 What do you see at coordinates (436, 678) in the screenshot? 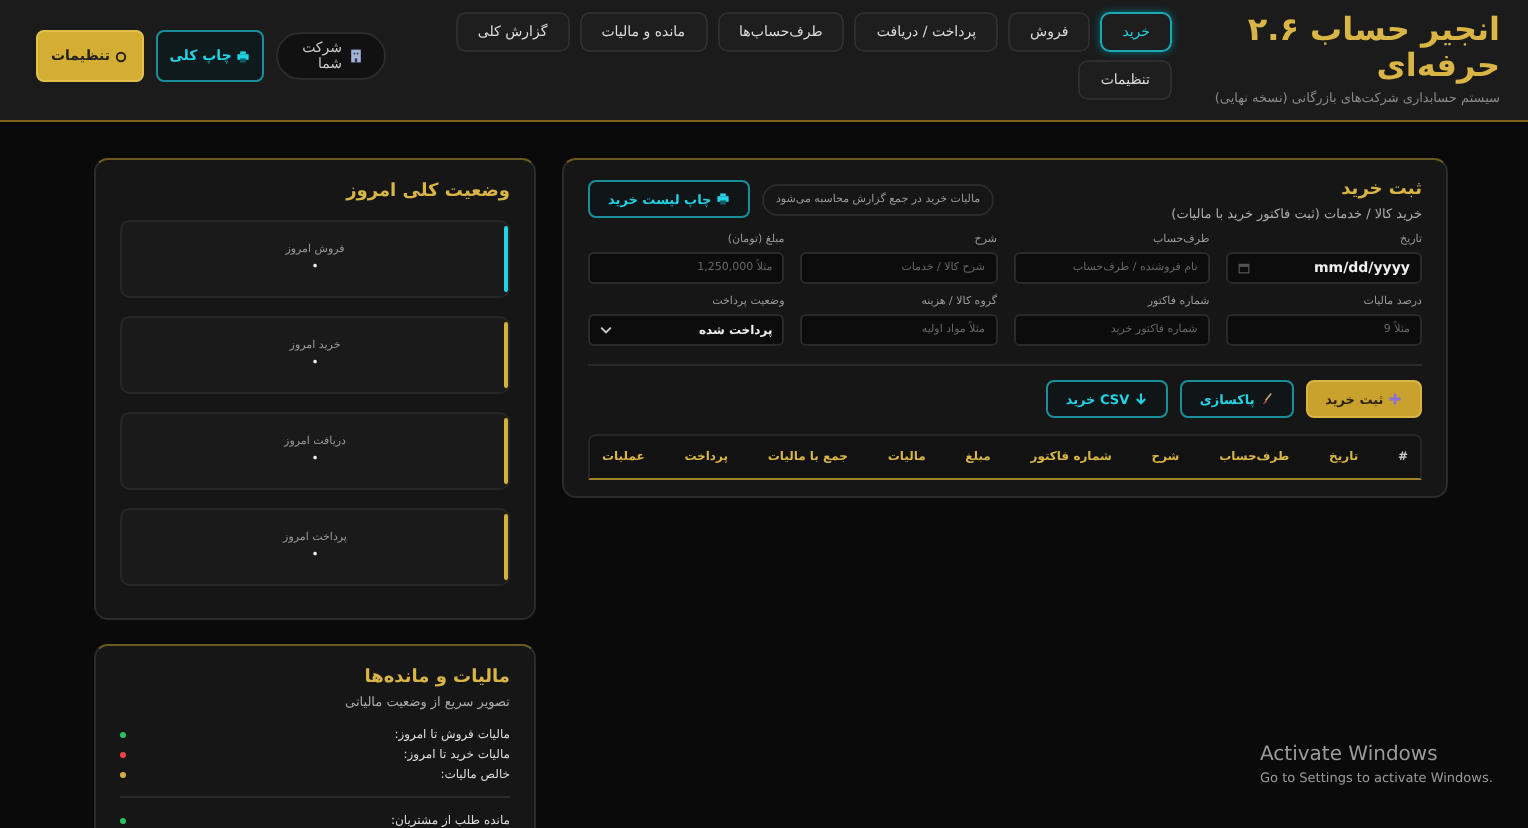
I see `card-title: مالیات و مانده‌ها` at bounding box center [436, 678].